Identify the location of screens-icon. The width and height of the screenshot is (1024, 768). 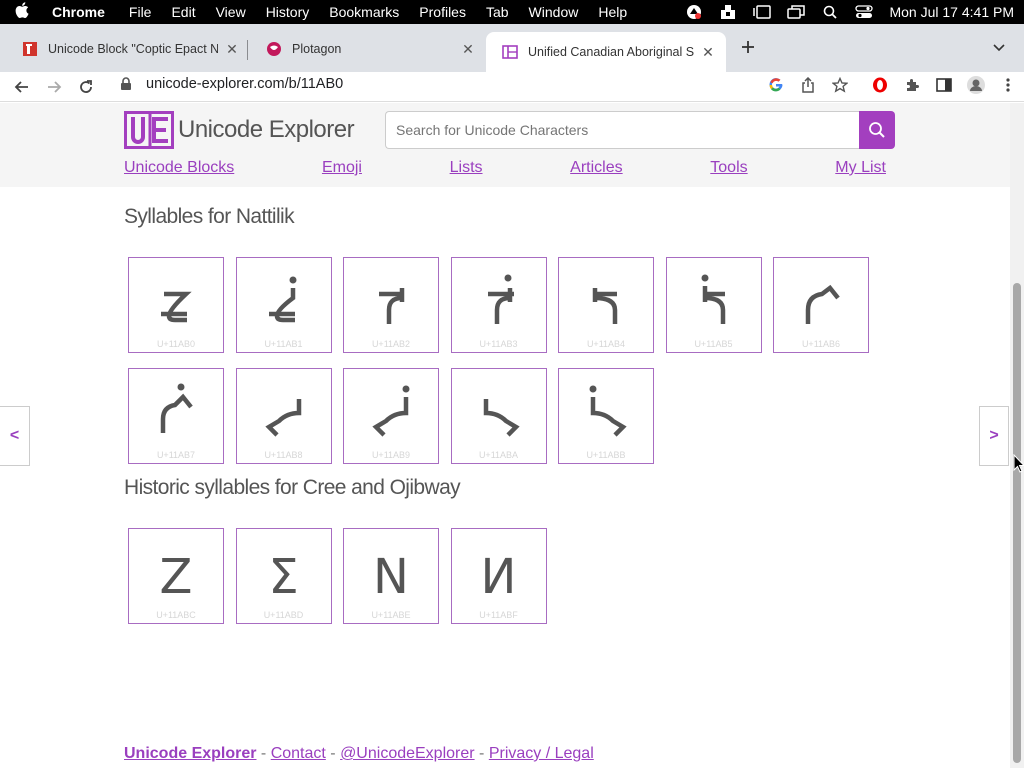
(796, 12).